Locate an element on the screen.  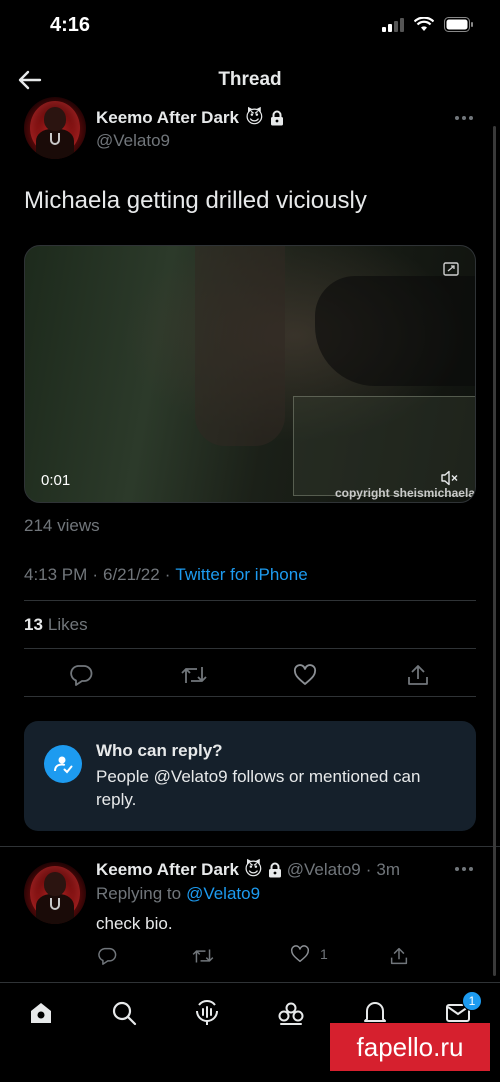
mute-icon is located at coordinates (450, 478).